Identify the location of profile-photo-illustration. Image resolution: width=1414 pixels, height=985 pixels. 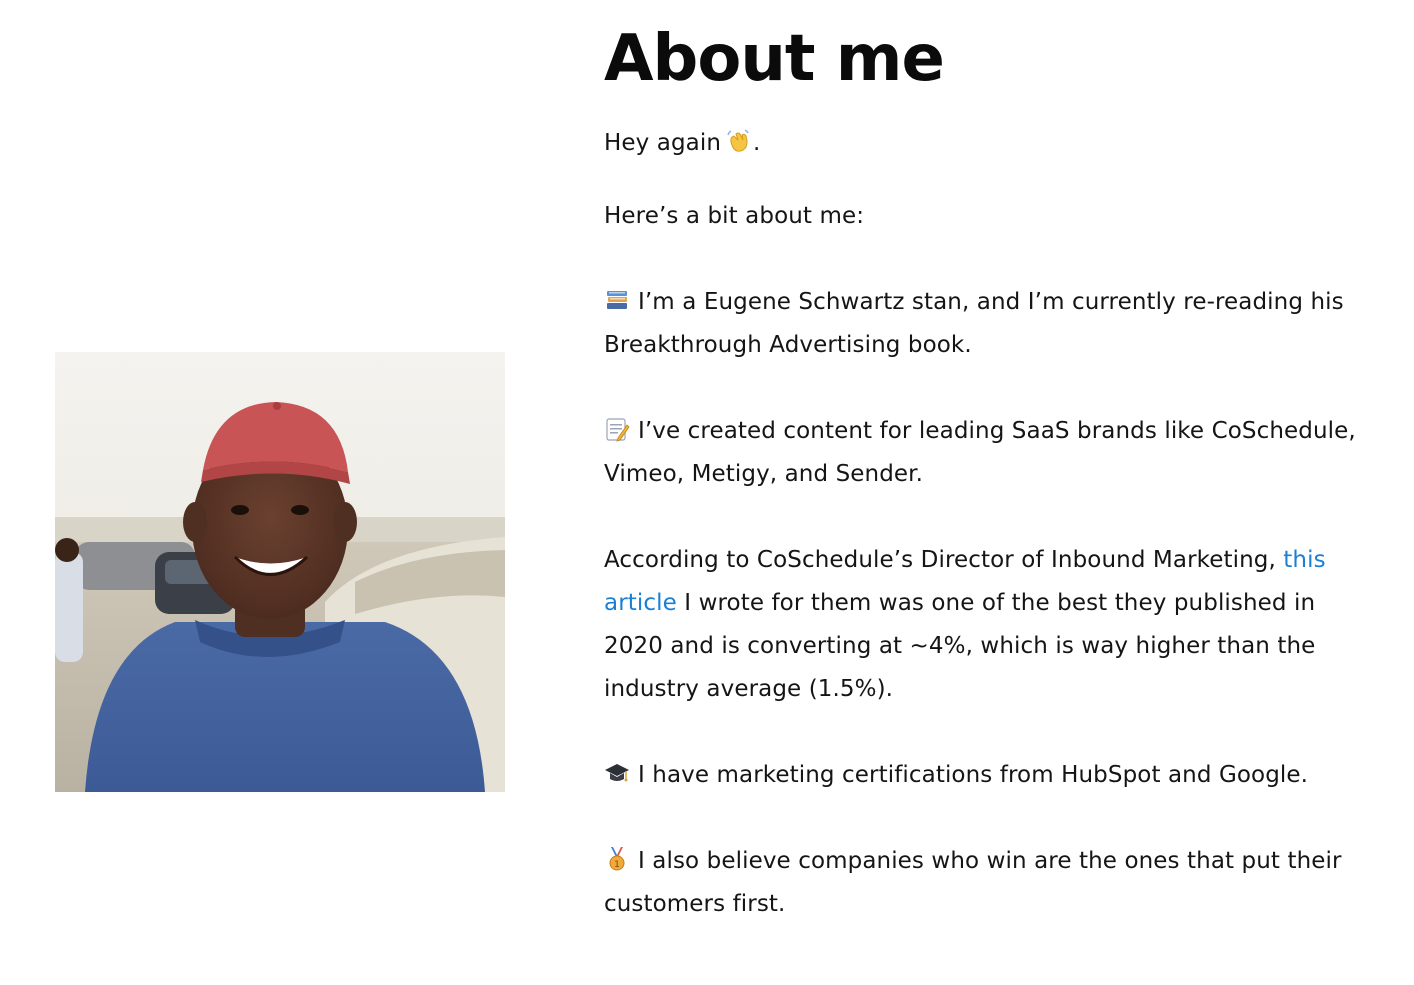
(280, 572).